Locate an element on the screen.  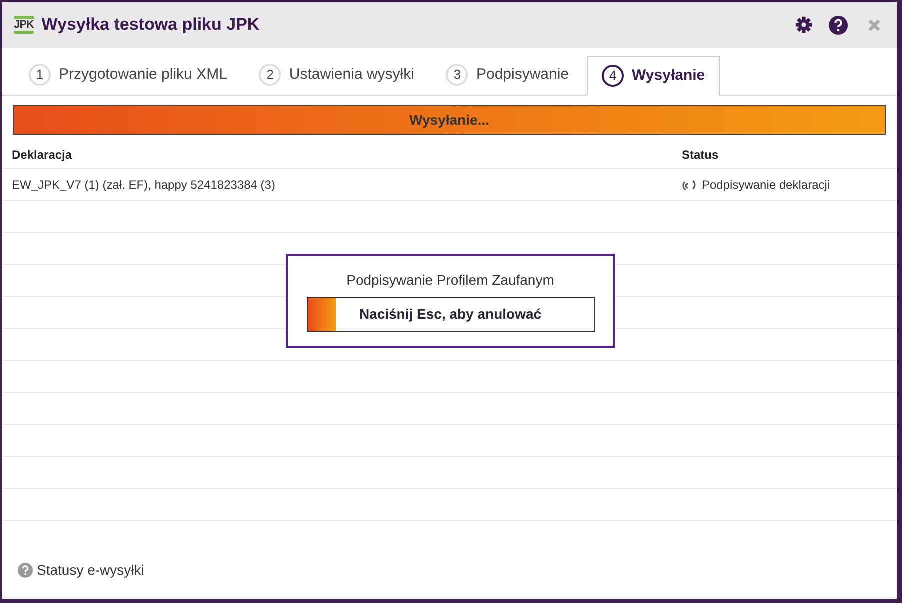
spinner-icon is located at coordinates (689, 185).